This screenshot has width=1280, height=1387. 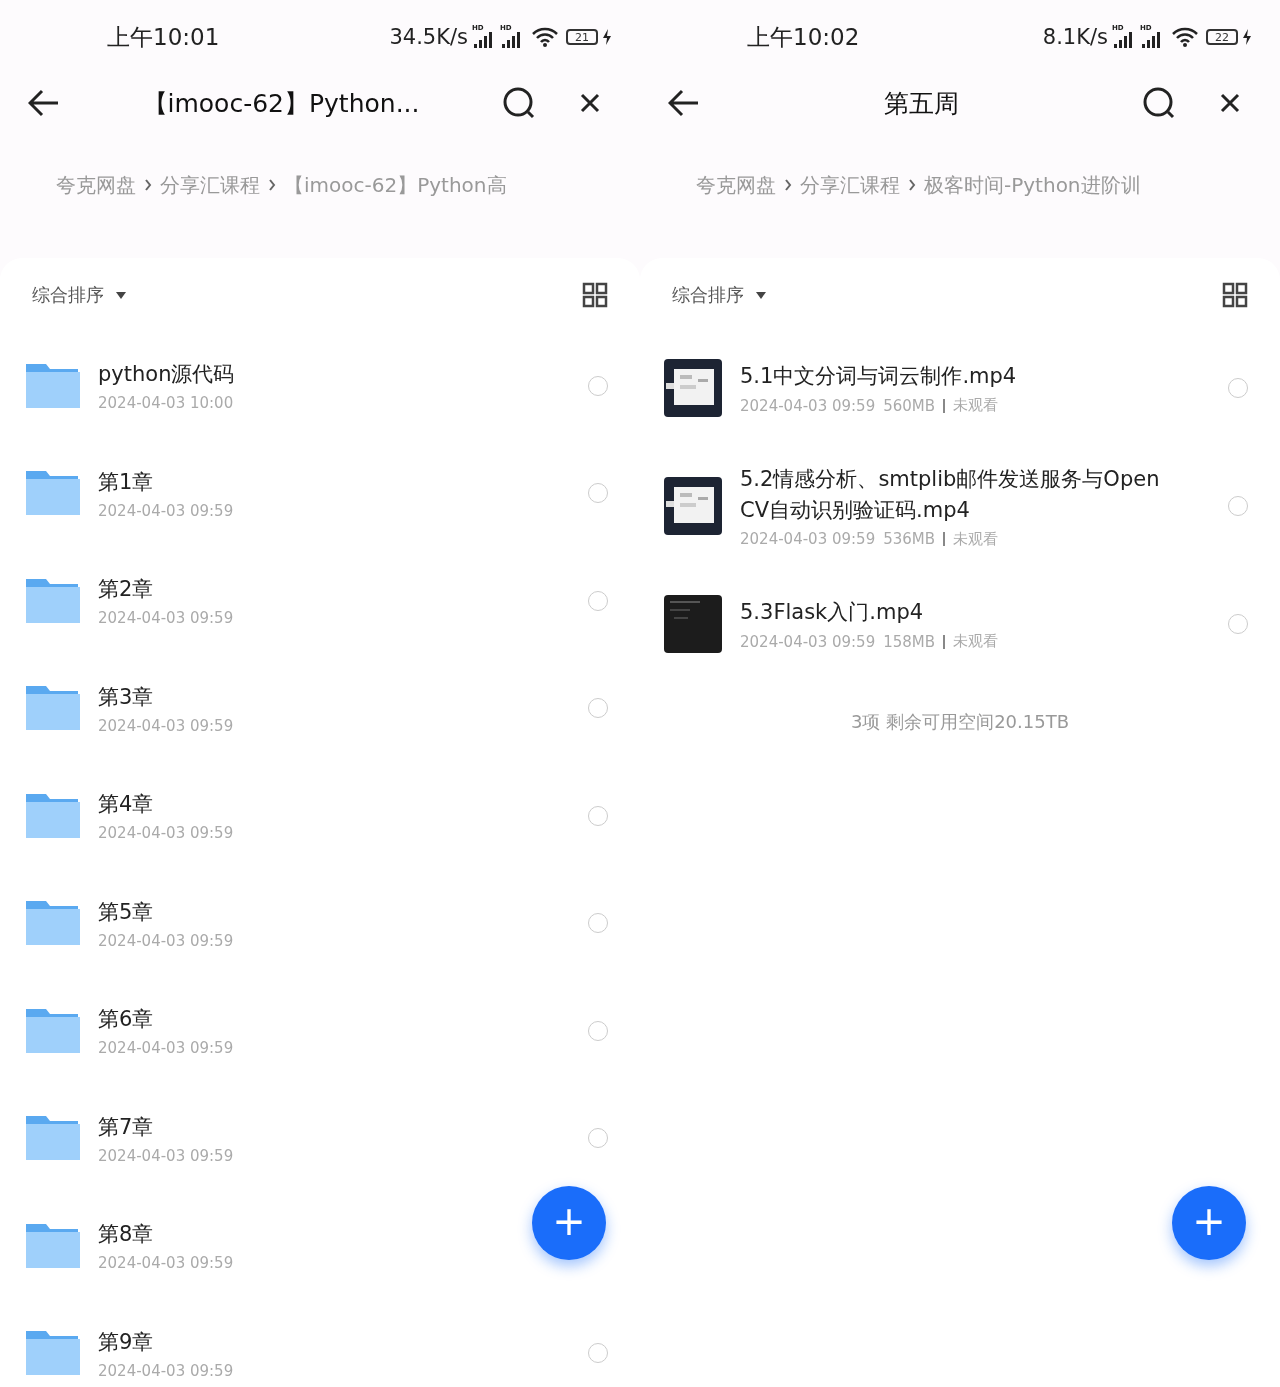 What do you see at coordinates (1075, 37) in the screenshot?
I see `network-speed: 8.1K/s` at bounding box center [1075, 37].